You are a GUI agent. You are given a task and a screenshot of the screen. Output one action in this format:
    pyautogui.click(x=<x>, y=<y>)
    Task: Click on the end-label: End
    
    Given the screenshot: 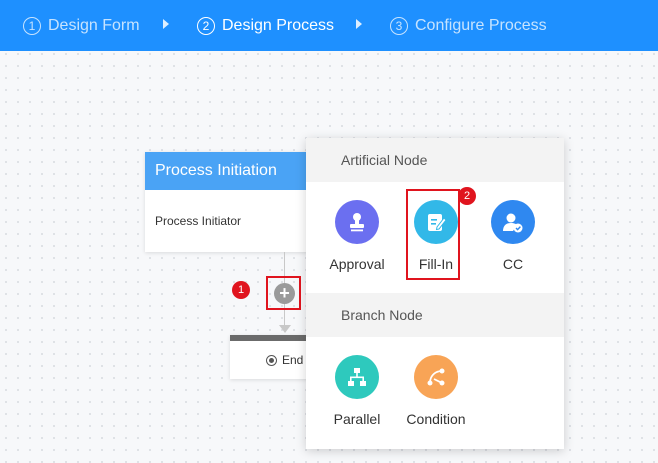 What is the action you would take?
    pyautogui.click(x=293, y=360)
    